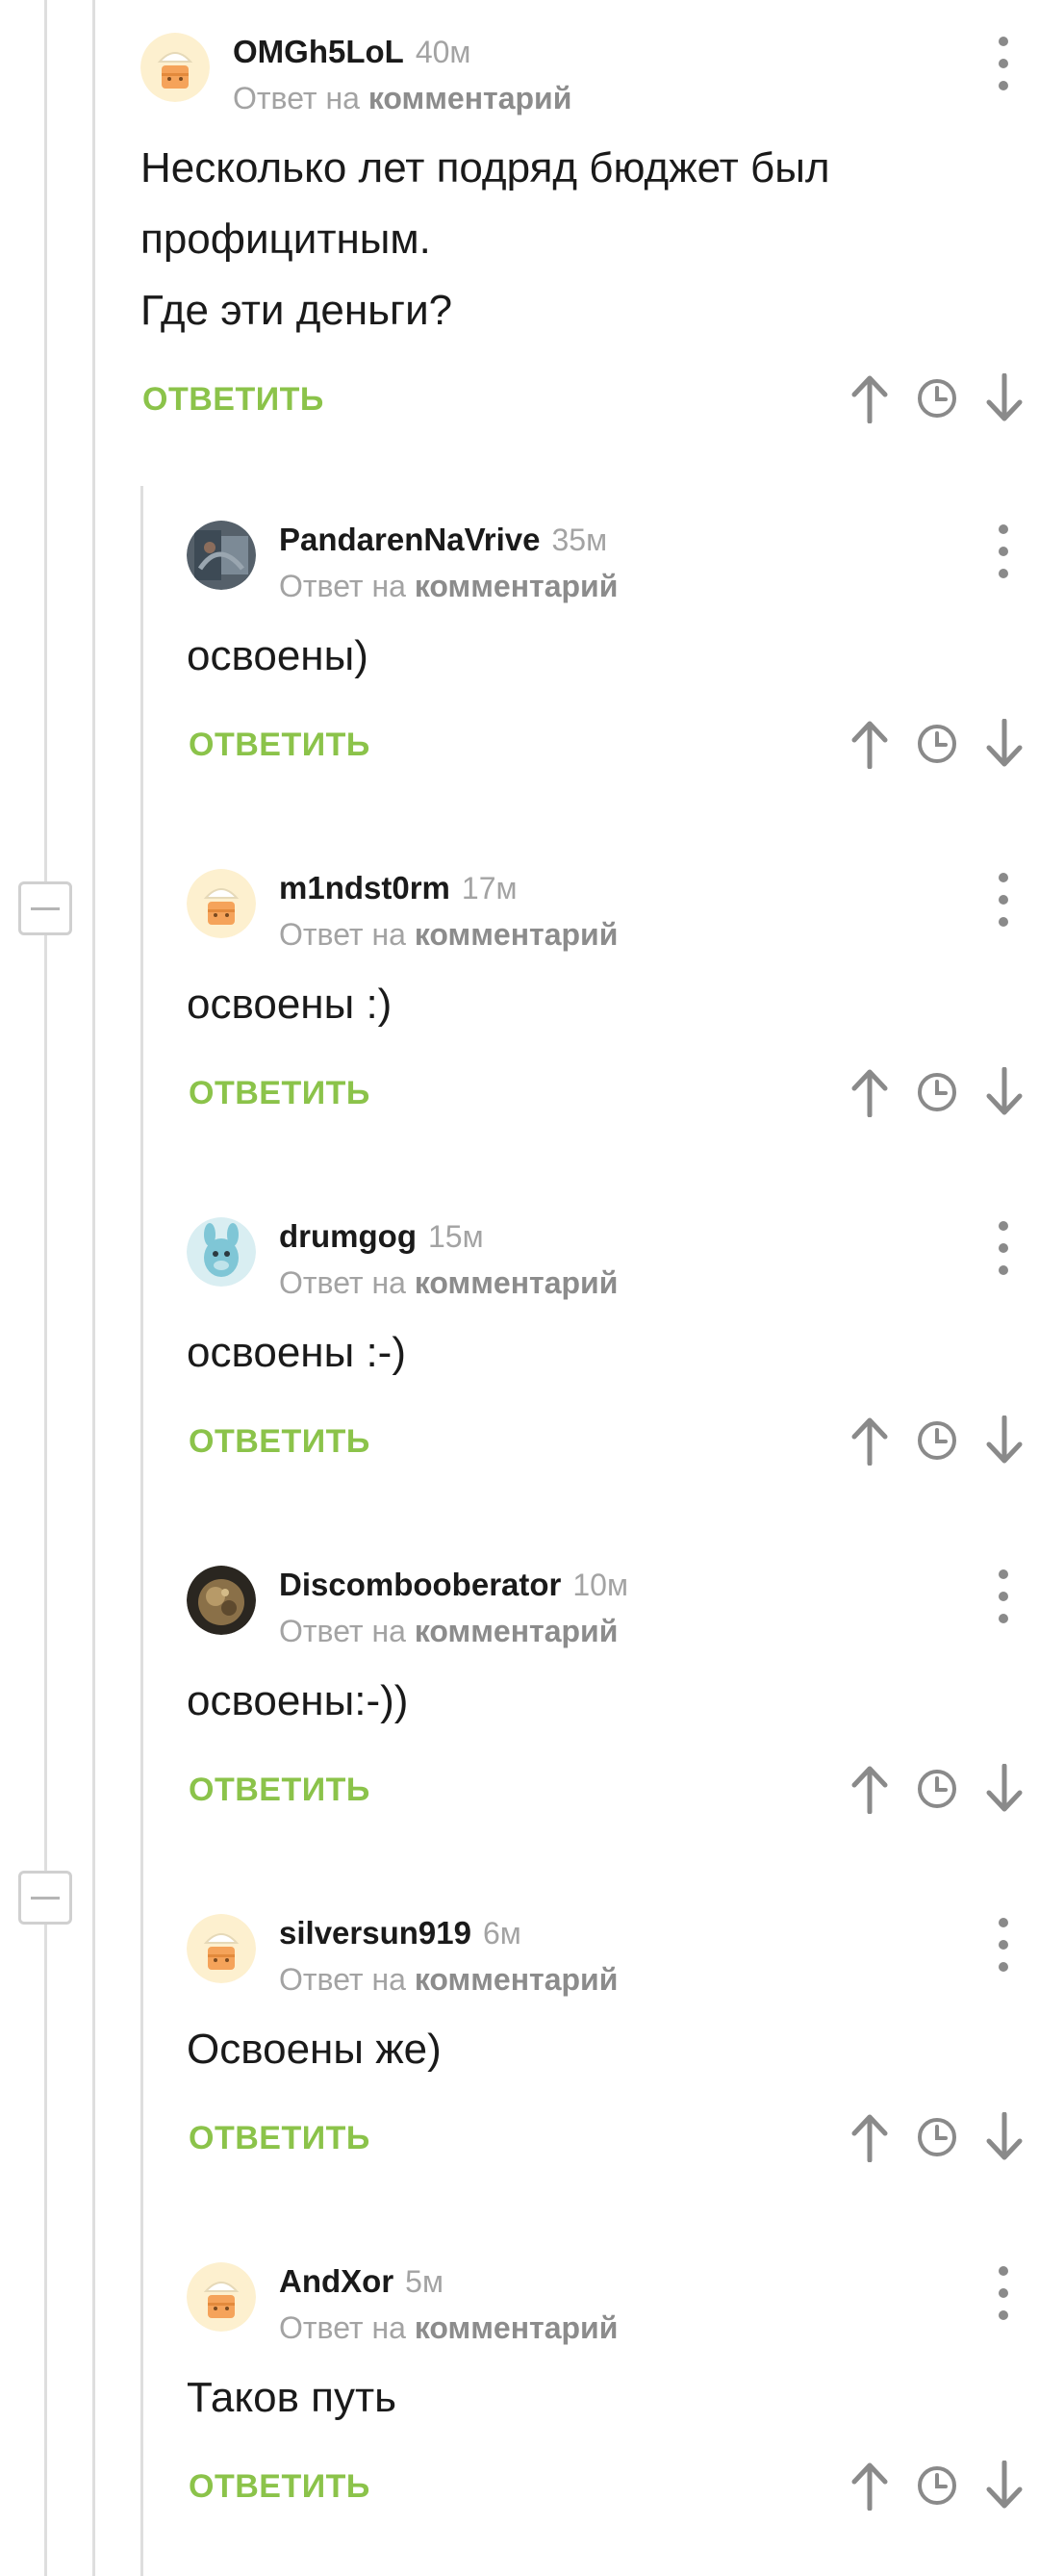 This screenshot has height=2576, width=1039. I want to click on comment-time: 40м, so click(443, 52).